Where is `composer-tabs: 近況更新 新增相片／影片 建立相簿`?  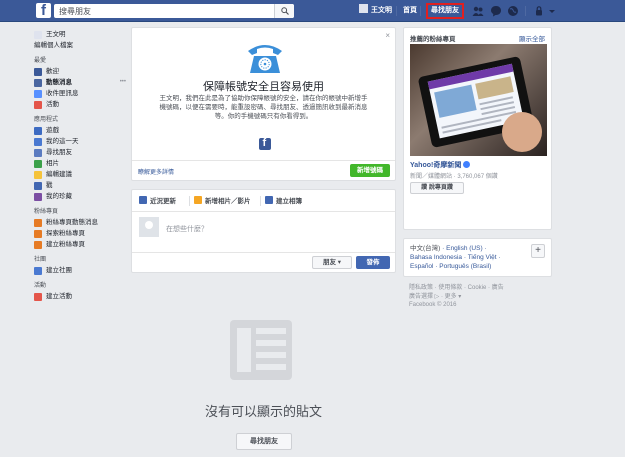
composer-tabs: 近況更新 新增相片／影片 建立相簿 is located at coordinates (263, 201).